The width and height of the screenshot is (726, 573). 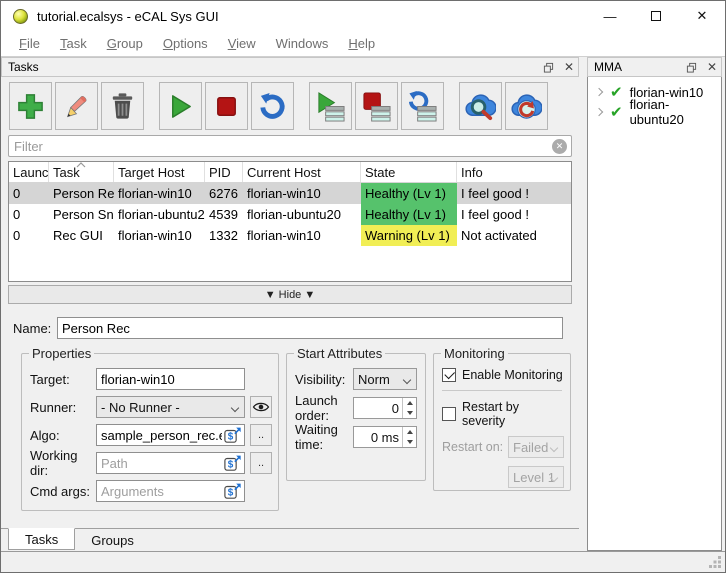 What do you see at coordinates (42, 539) in the screenshot?
I see `tab-tasks: Tasks` at bounding box center [42, 539].